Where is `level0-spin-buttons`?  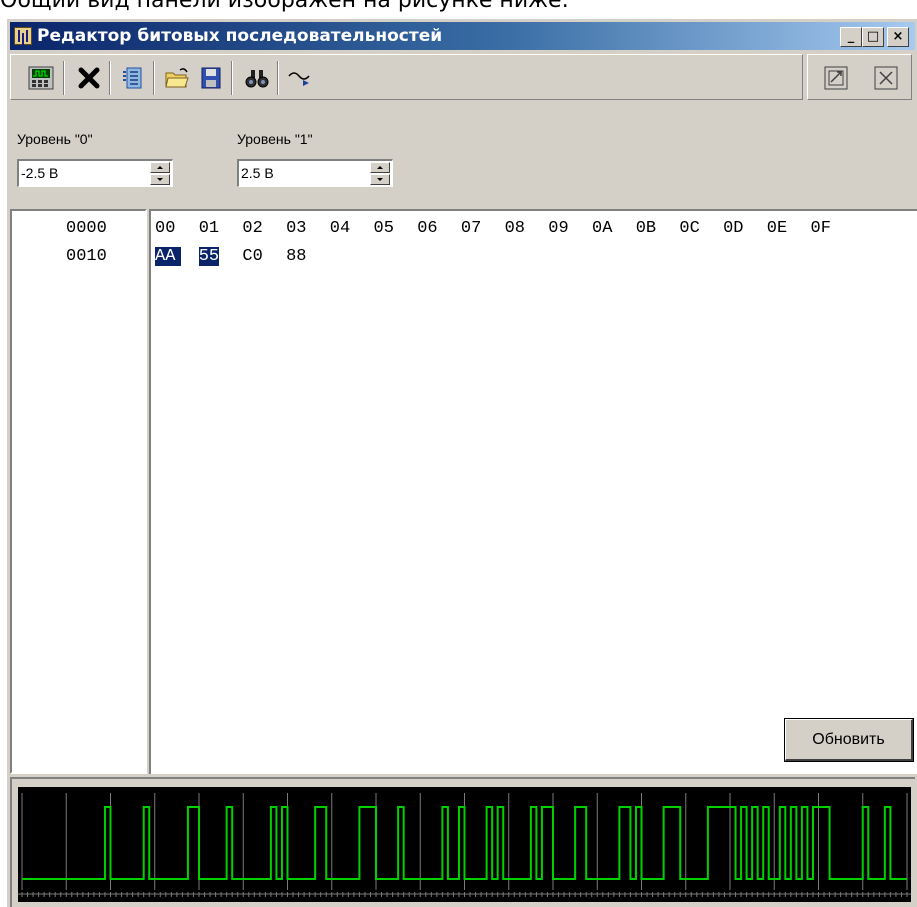
level0-spin-buttons is located at coordinates (160, 173).